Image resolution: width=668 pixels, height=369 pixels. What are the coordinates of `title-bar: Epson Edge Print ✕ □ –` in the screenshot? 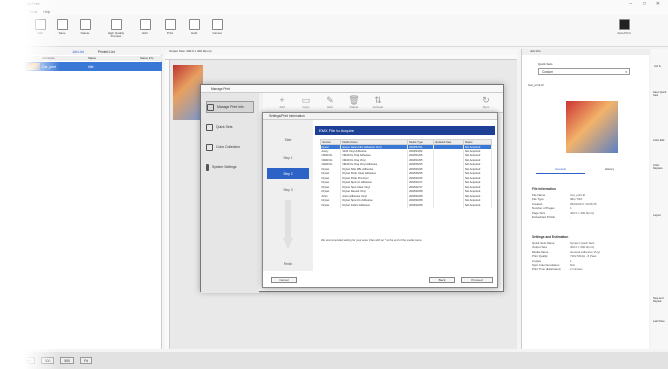 It's located at (334, 4).